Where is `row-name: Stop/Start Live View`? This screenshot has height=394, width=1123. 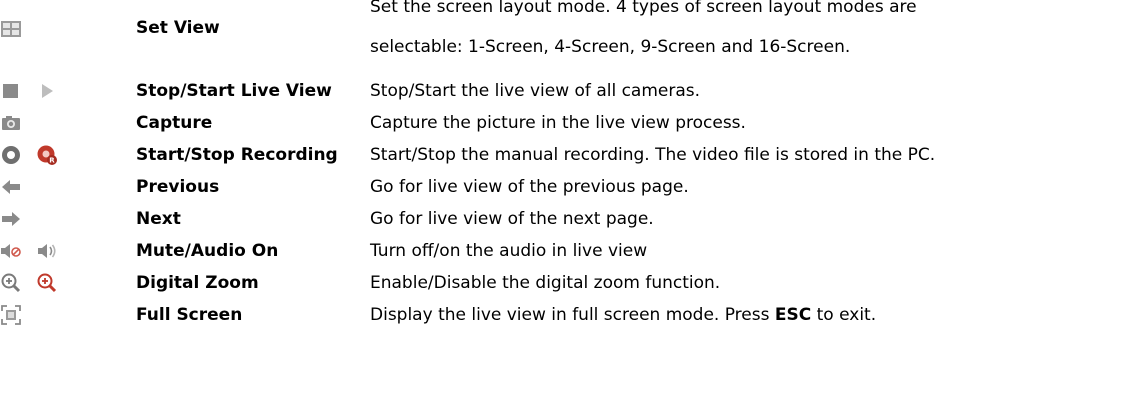
row-name: Stop/Start Live View is located at coordinates (234, 91).